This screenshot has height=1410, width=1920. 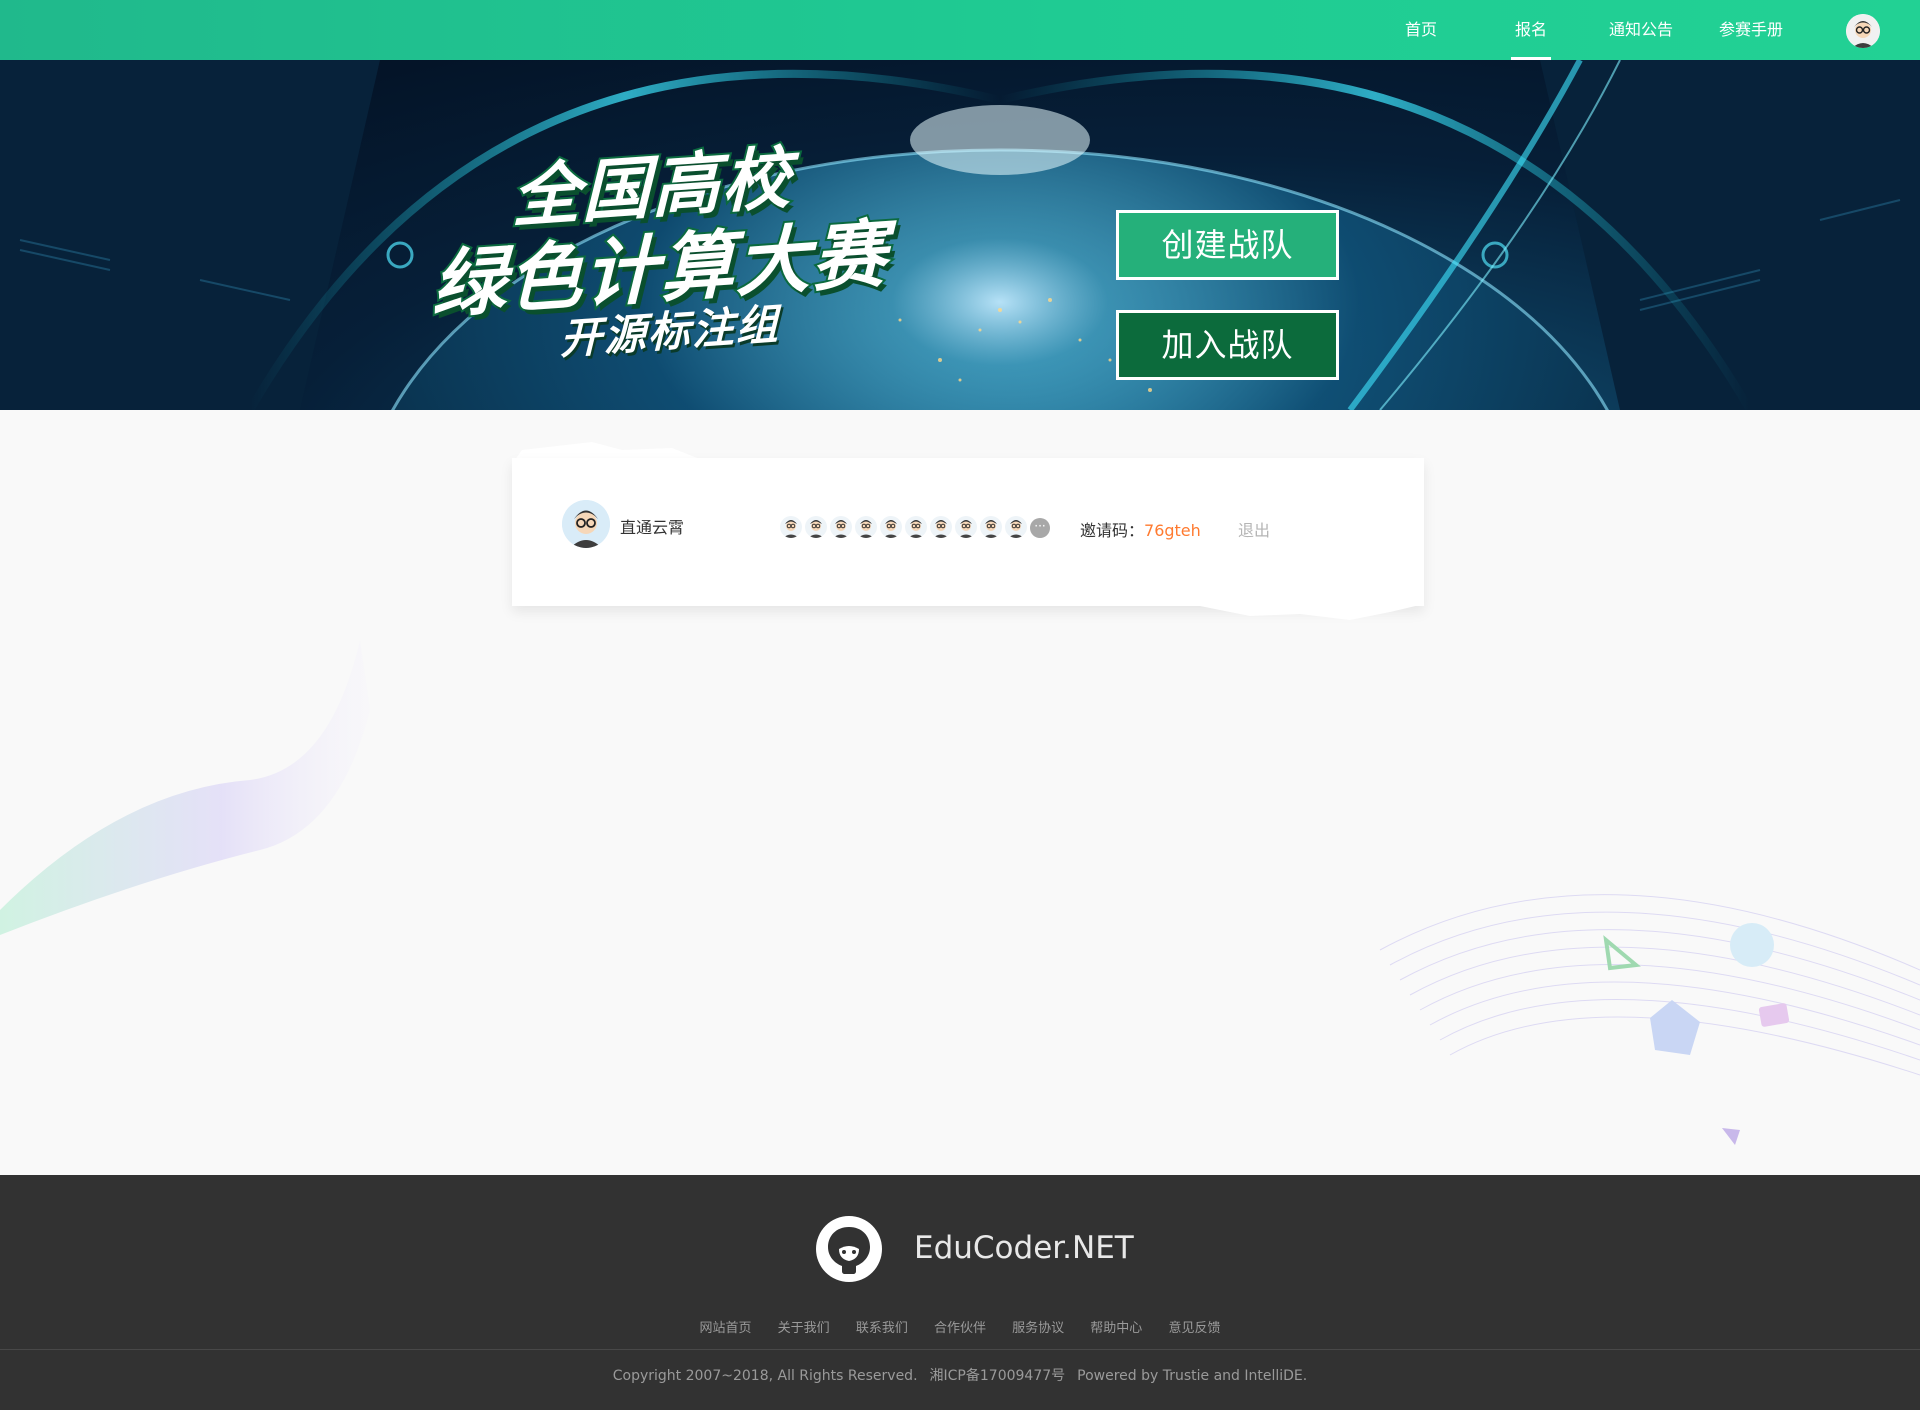 I want to click on github-logo-icon, so click(x=849, y=1249).